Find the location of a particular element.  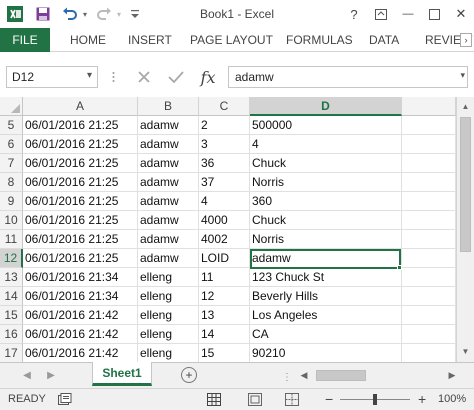

row-header: 8 is located at coordinates (11, 182).